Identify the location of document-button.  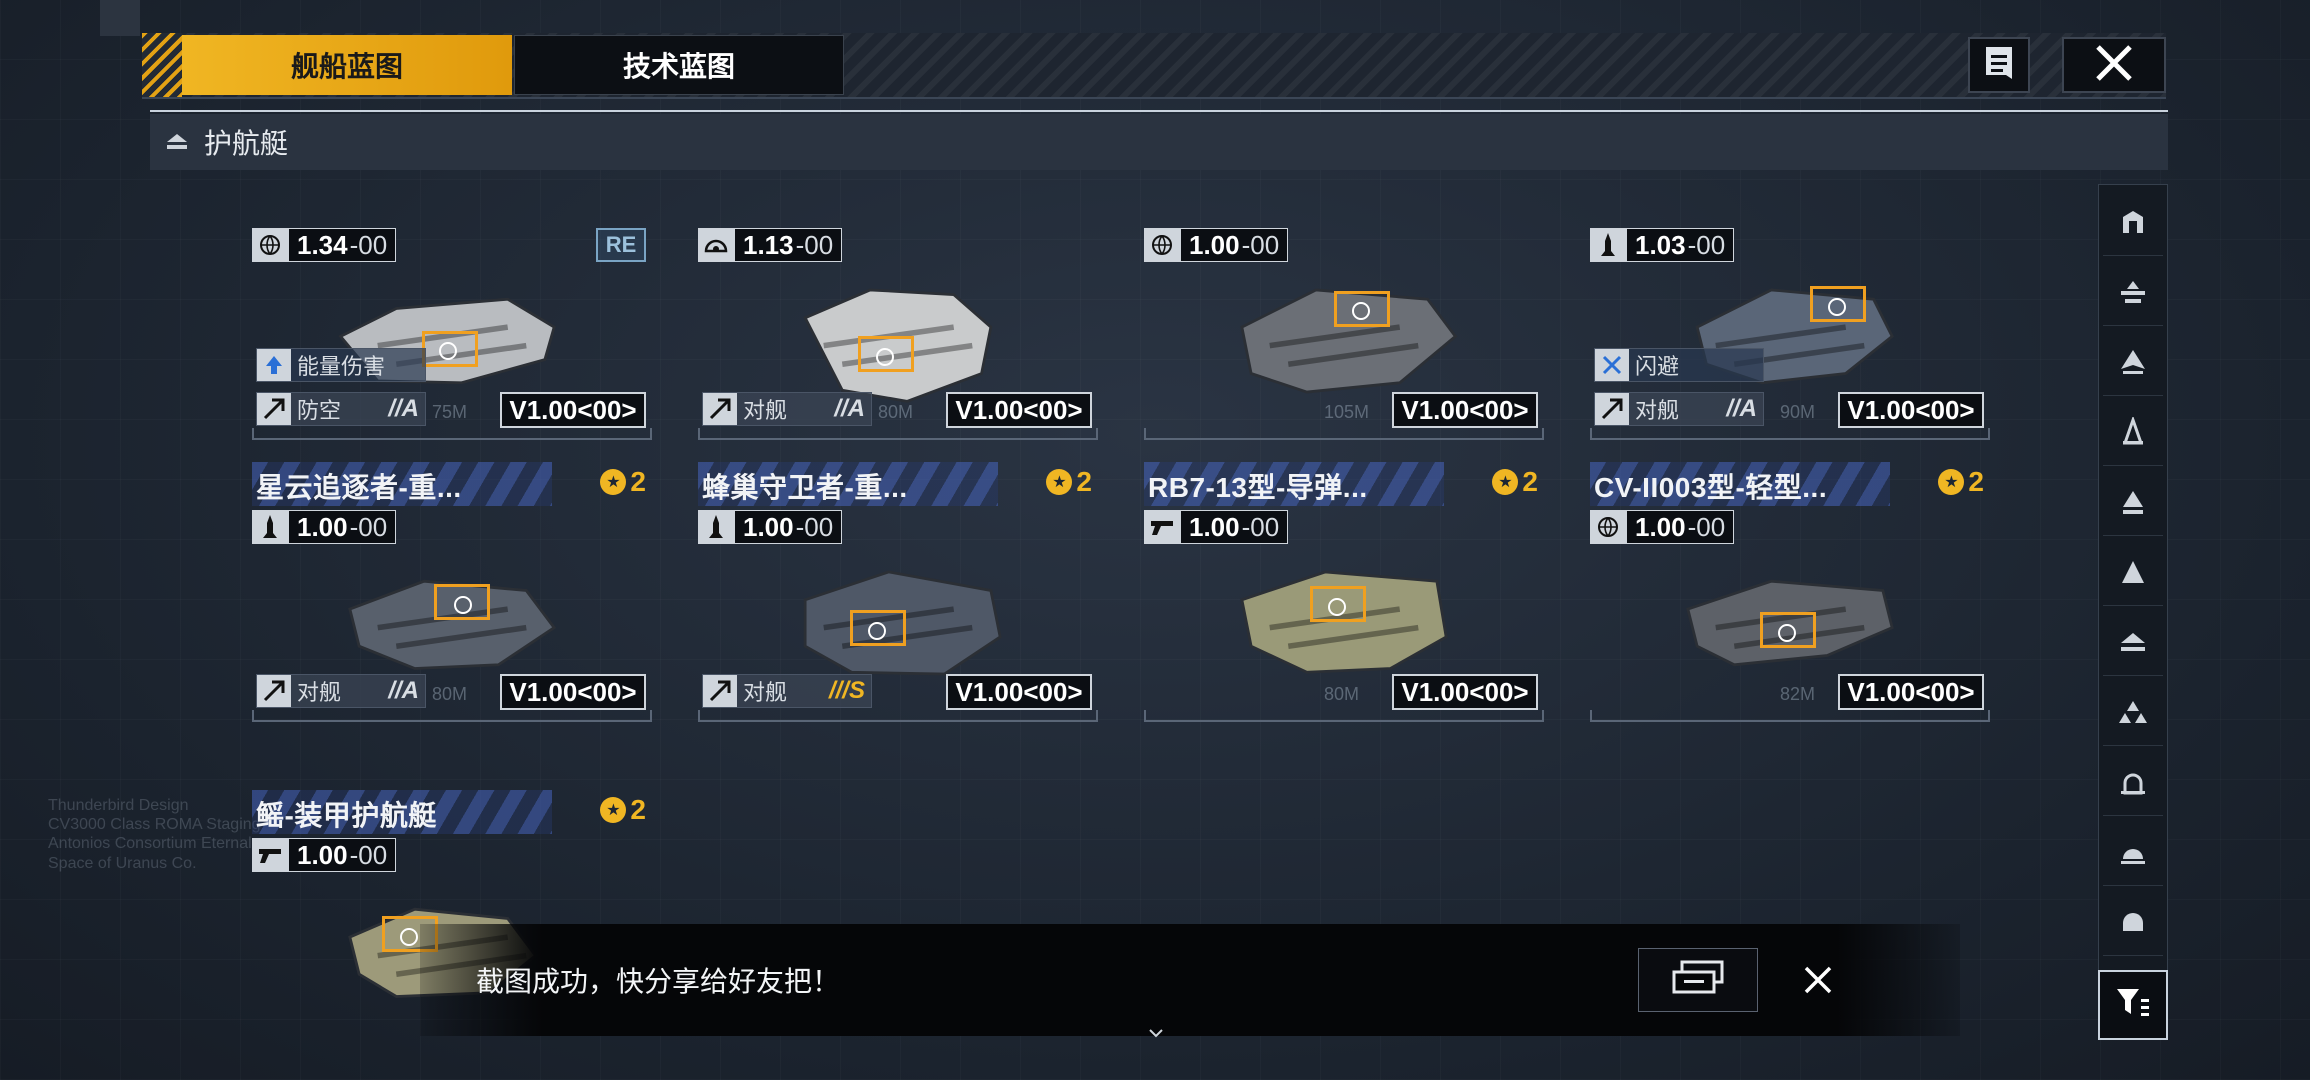
(1999, 65).